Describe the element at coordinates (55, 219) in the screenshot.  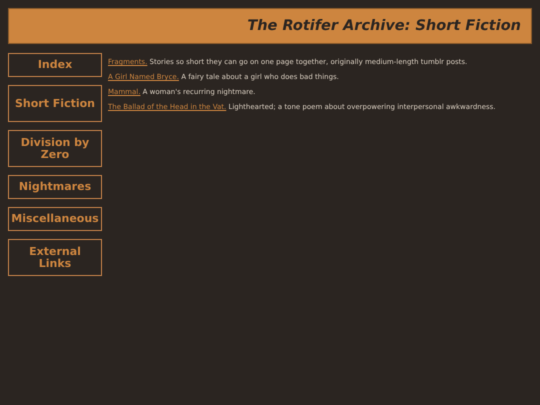
I see `nav-button: Miscellaneous` at that location.